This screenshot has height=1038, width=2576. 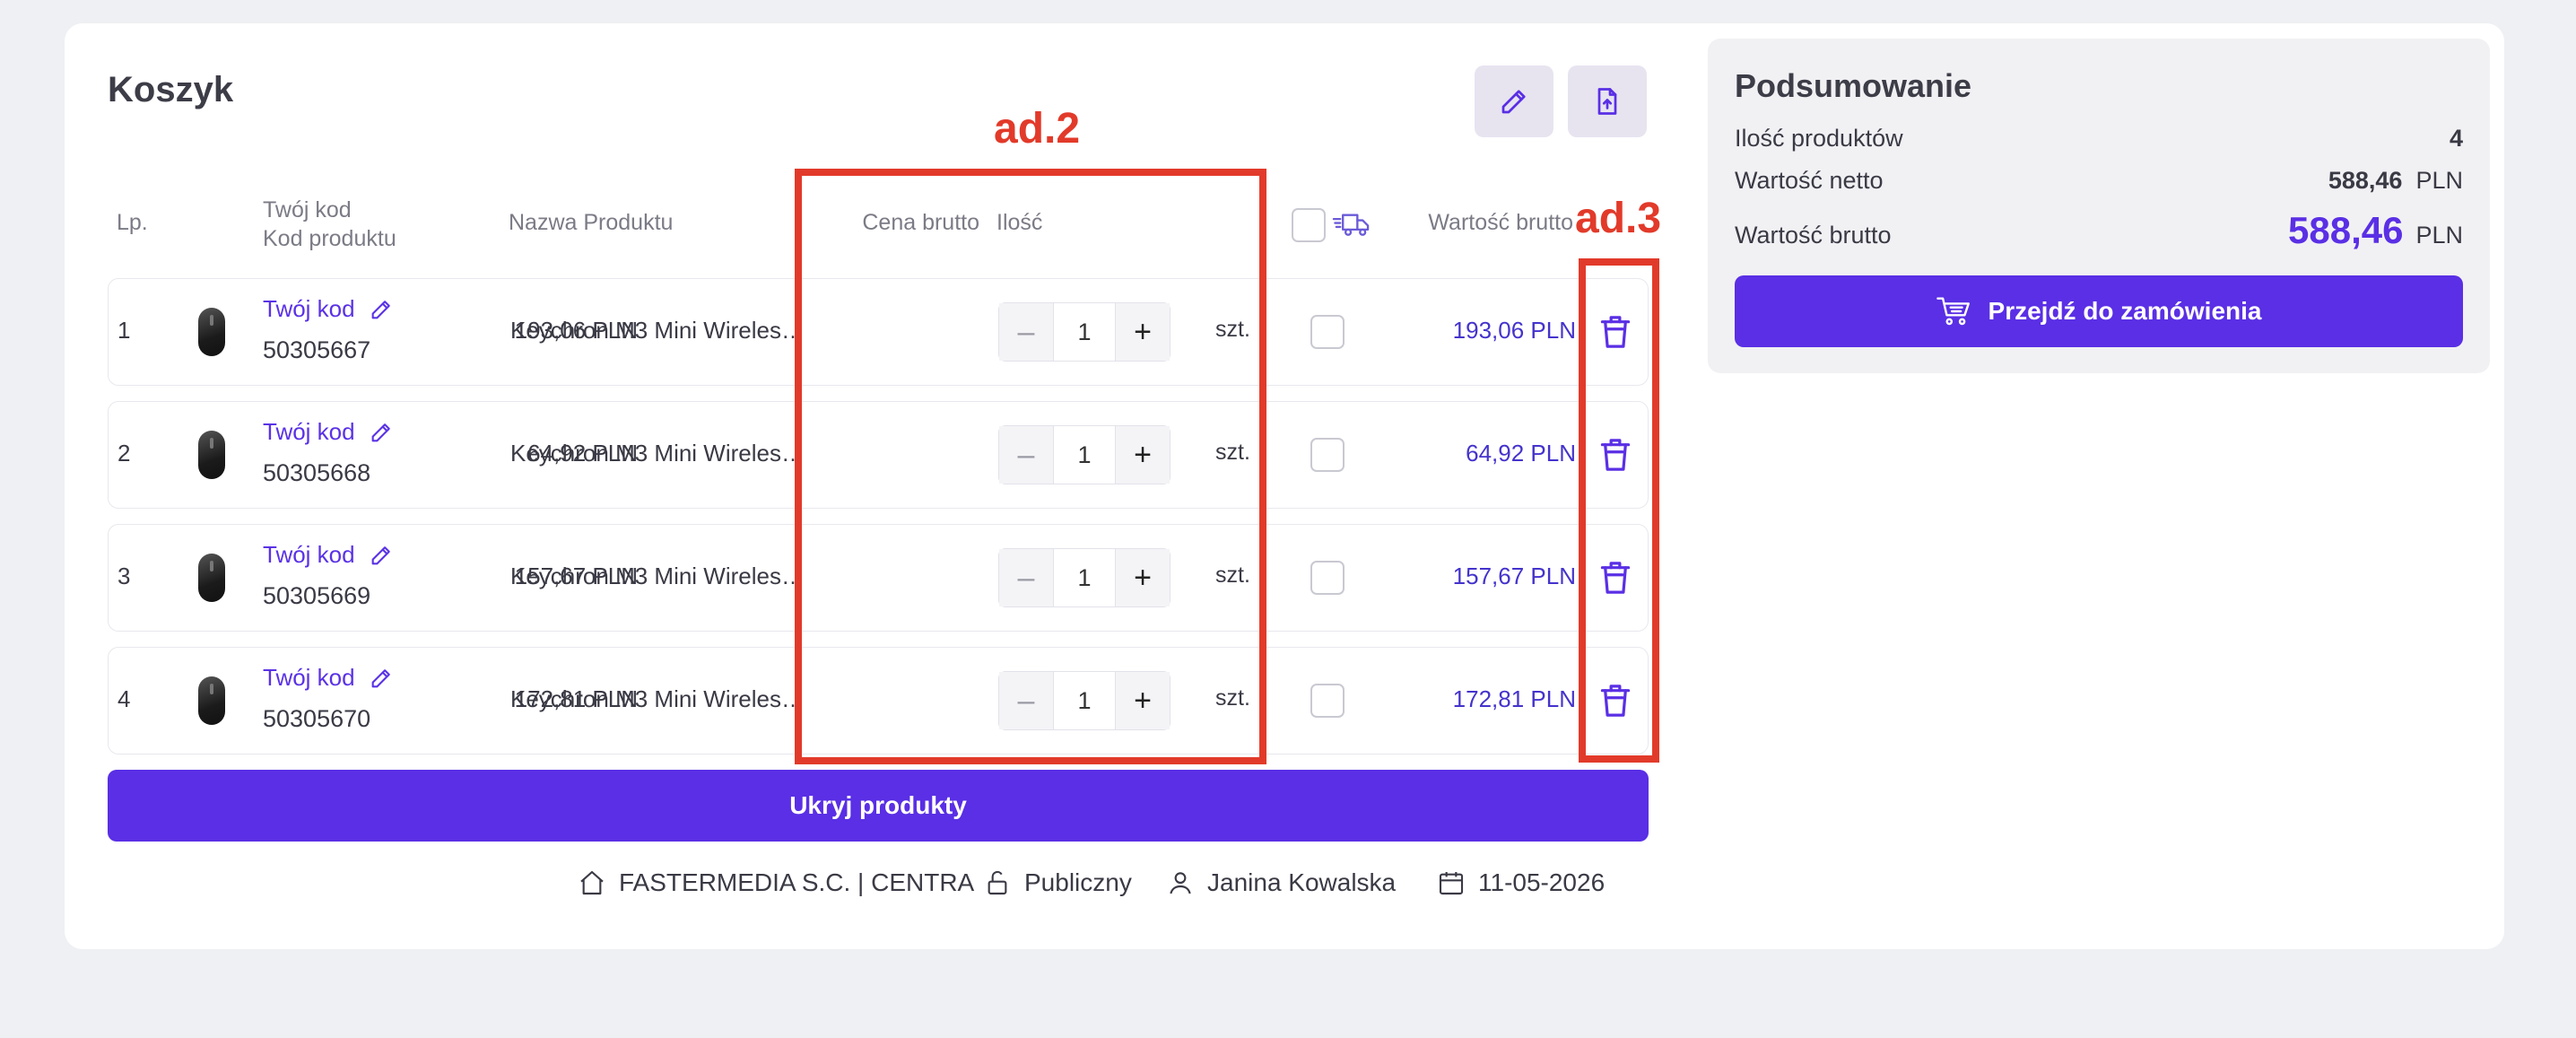 What do you see at coordinates (124, 698) in the screenshot?
I see `row-lp: 4` at bounding box center [124, 698].